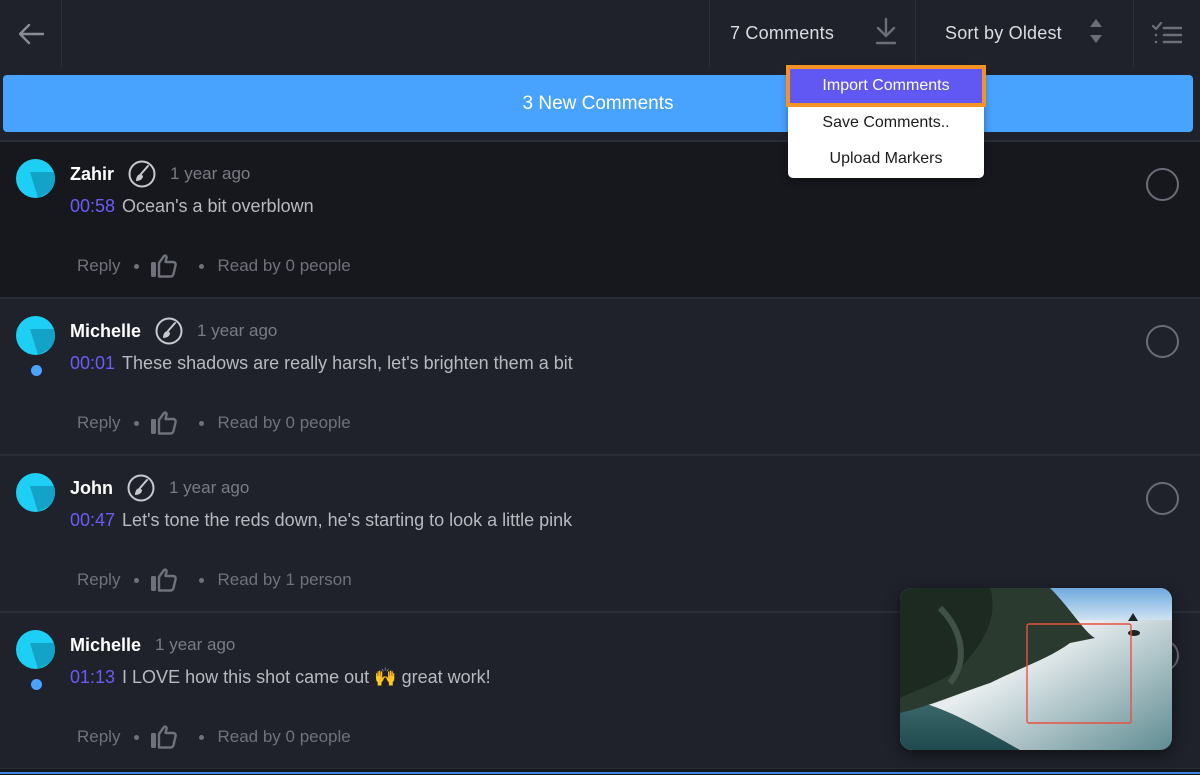 Image resolution: width=1200 pixels, height=775 pixels. I want to click on read-receipt: Read by 1 person, so click(284, 579).